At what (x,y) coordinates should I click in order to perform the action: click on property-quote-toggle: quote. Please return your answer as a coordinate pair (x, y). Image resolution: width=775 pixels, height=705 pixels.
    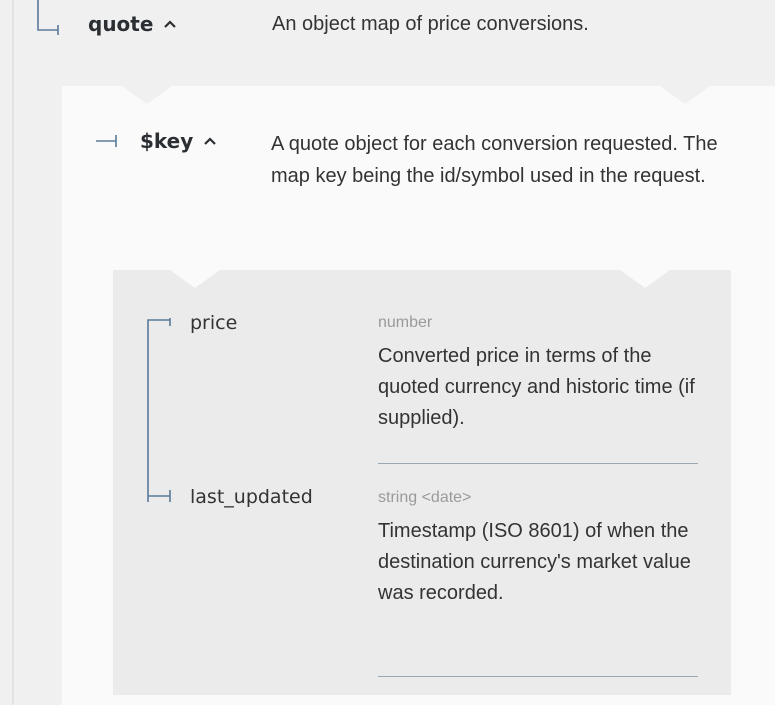
    Looking at the image, I should click on (132, 24).